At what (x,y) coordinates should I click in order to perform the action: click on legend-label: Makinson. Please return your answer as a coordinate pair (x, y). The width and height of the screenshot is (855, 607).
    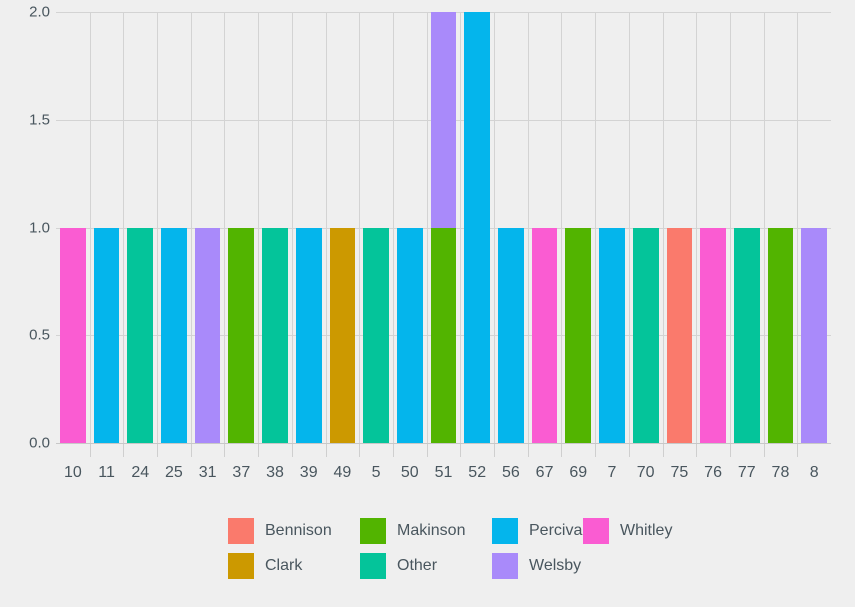
    Looking at the image, I should click on (431, 530).